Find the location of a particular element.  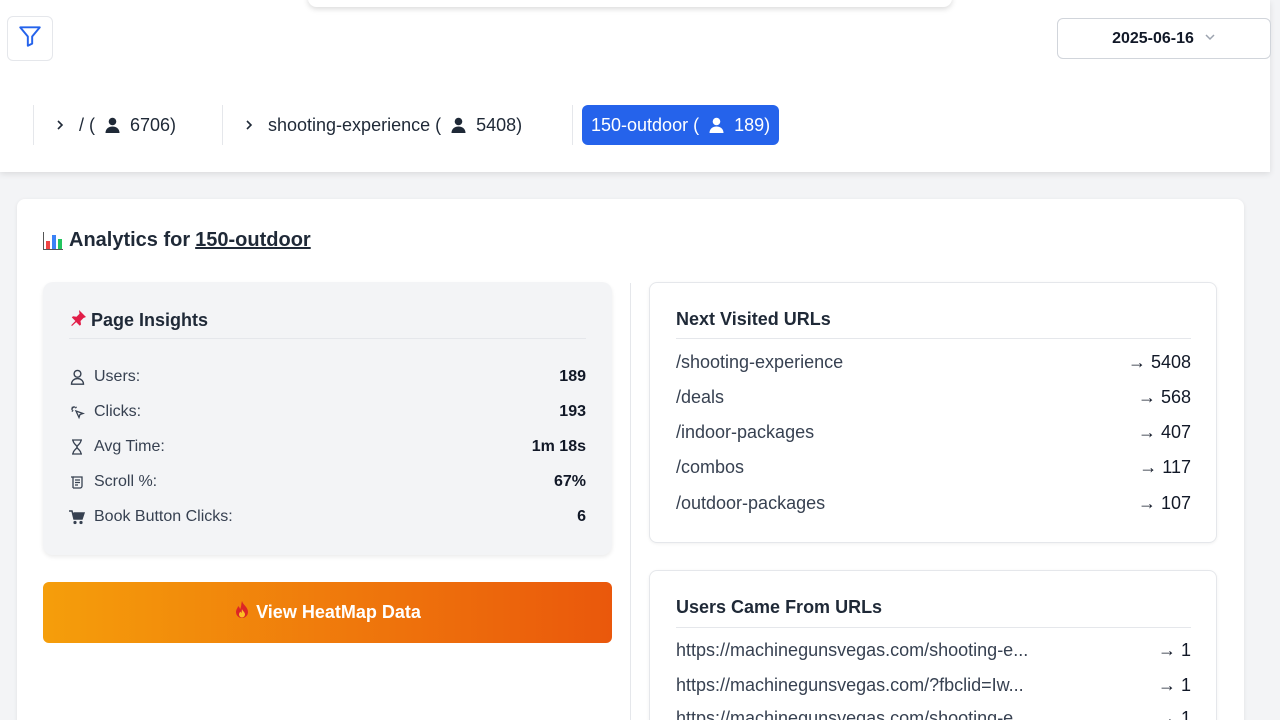

cart-icon is located at coordinates (77, 517).